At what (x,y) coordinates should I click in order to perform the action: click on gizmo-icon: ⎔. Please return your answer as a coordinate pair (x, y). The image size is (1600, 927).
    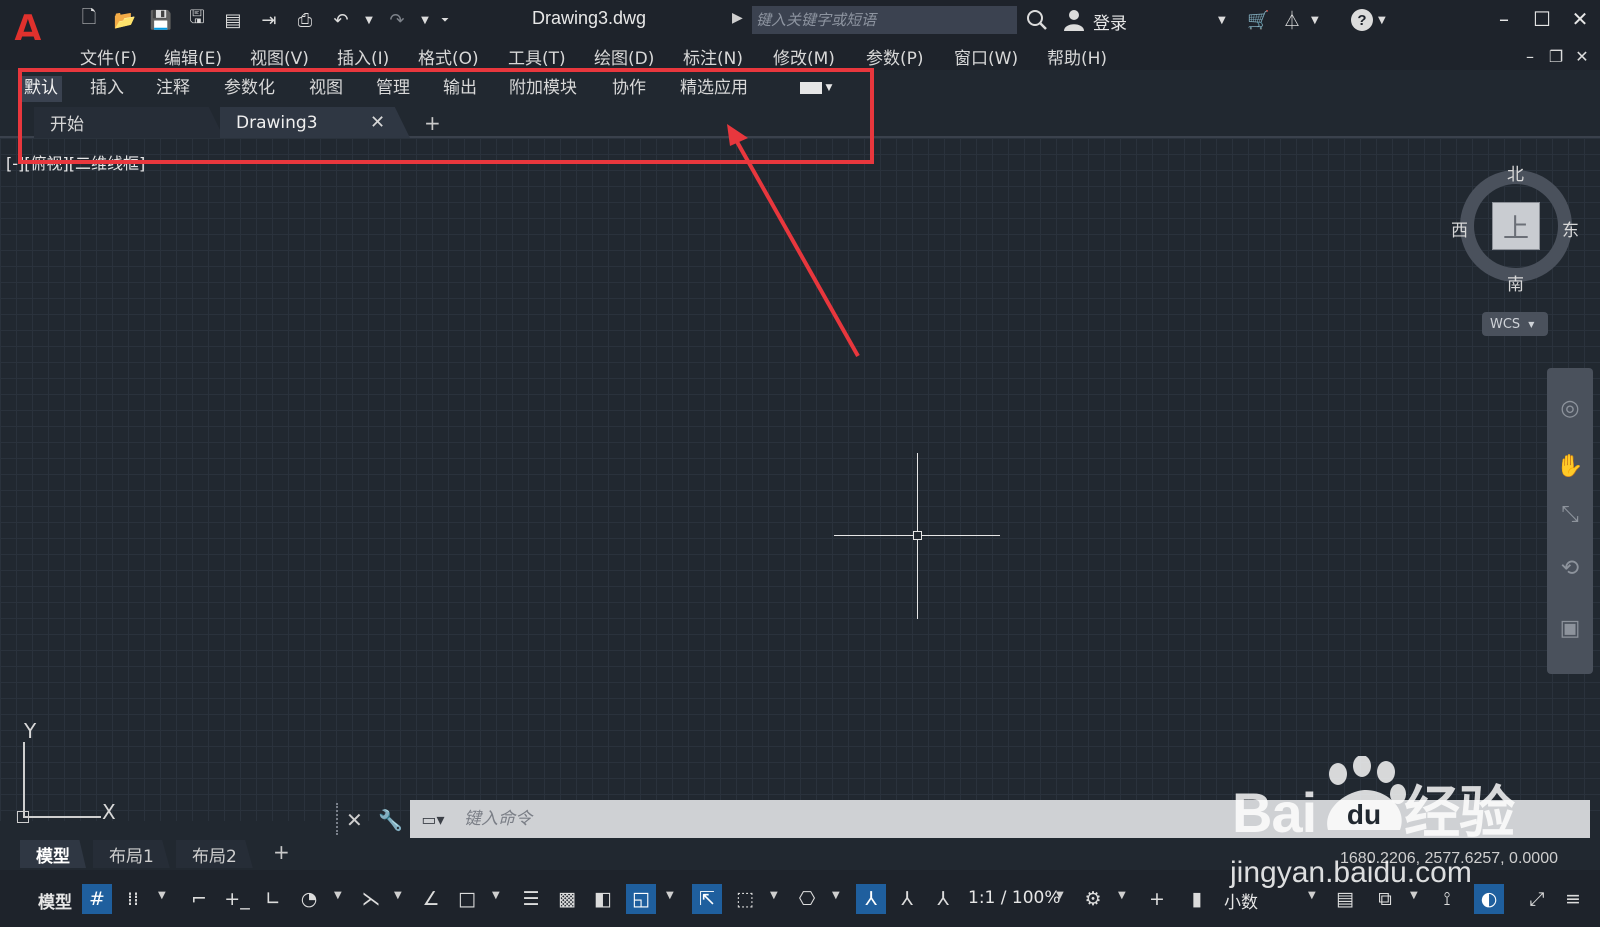
    Looking at the image, I should click on (807, 899).